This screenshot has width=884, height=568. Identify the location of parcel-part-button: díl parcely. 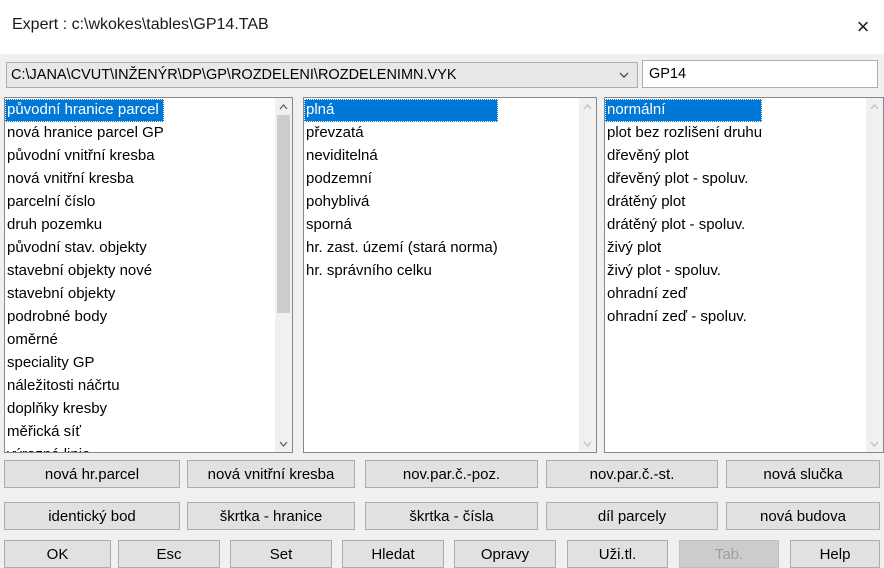
(632, 516).